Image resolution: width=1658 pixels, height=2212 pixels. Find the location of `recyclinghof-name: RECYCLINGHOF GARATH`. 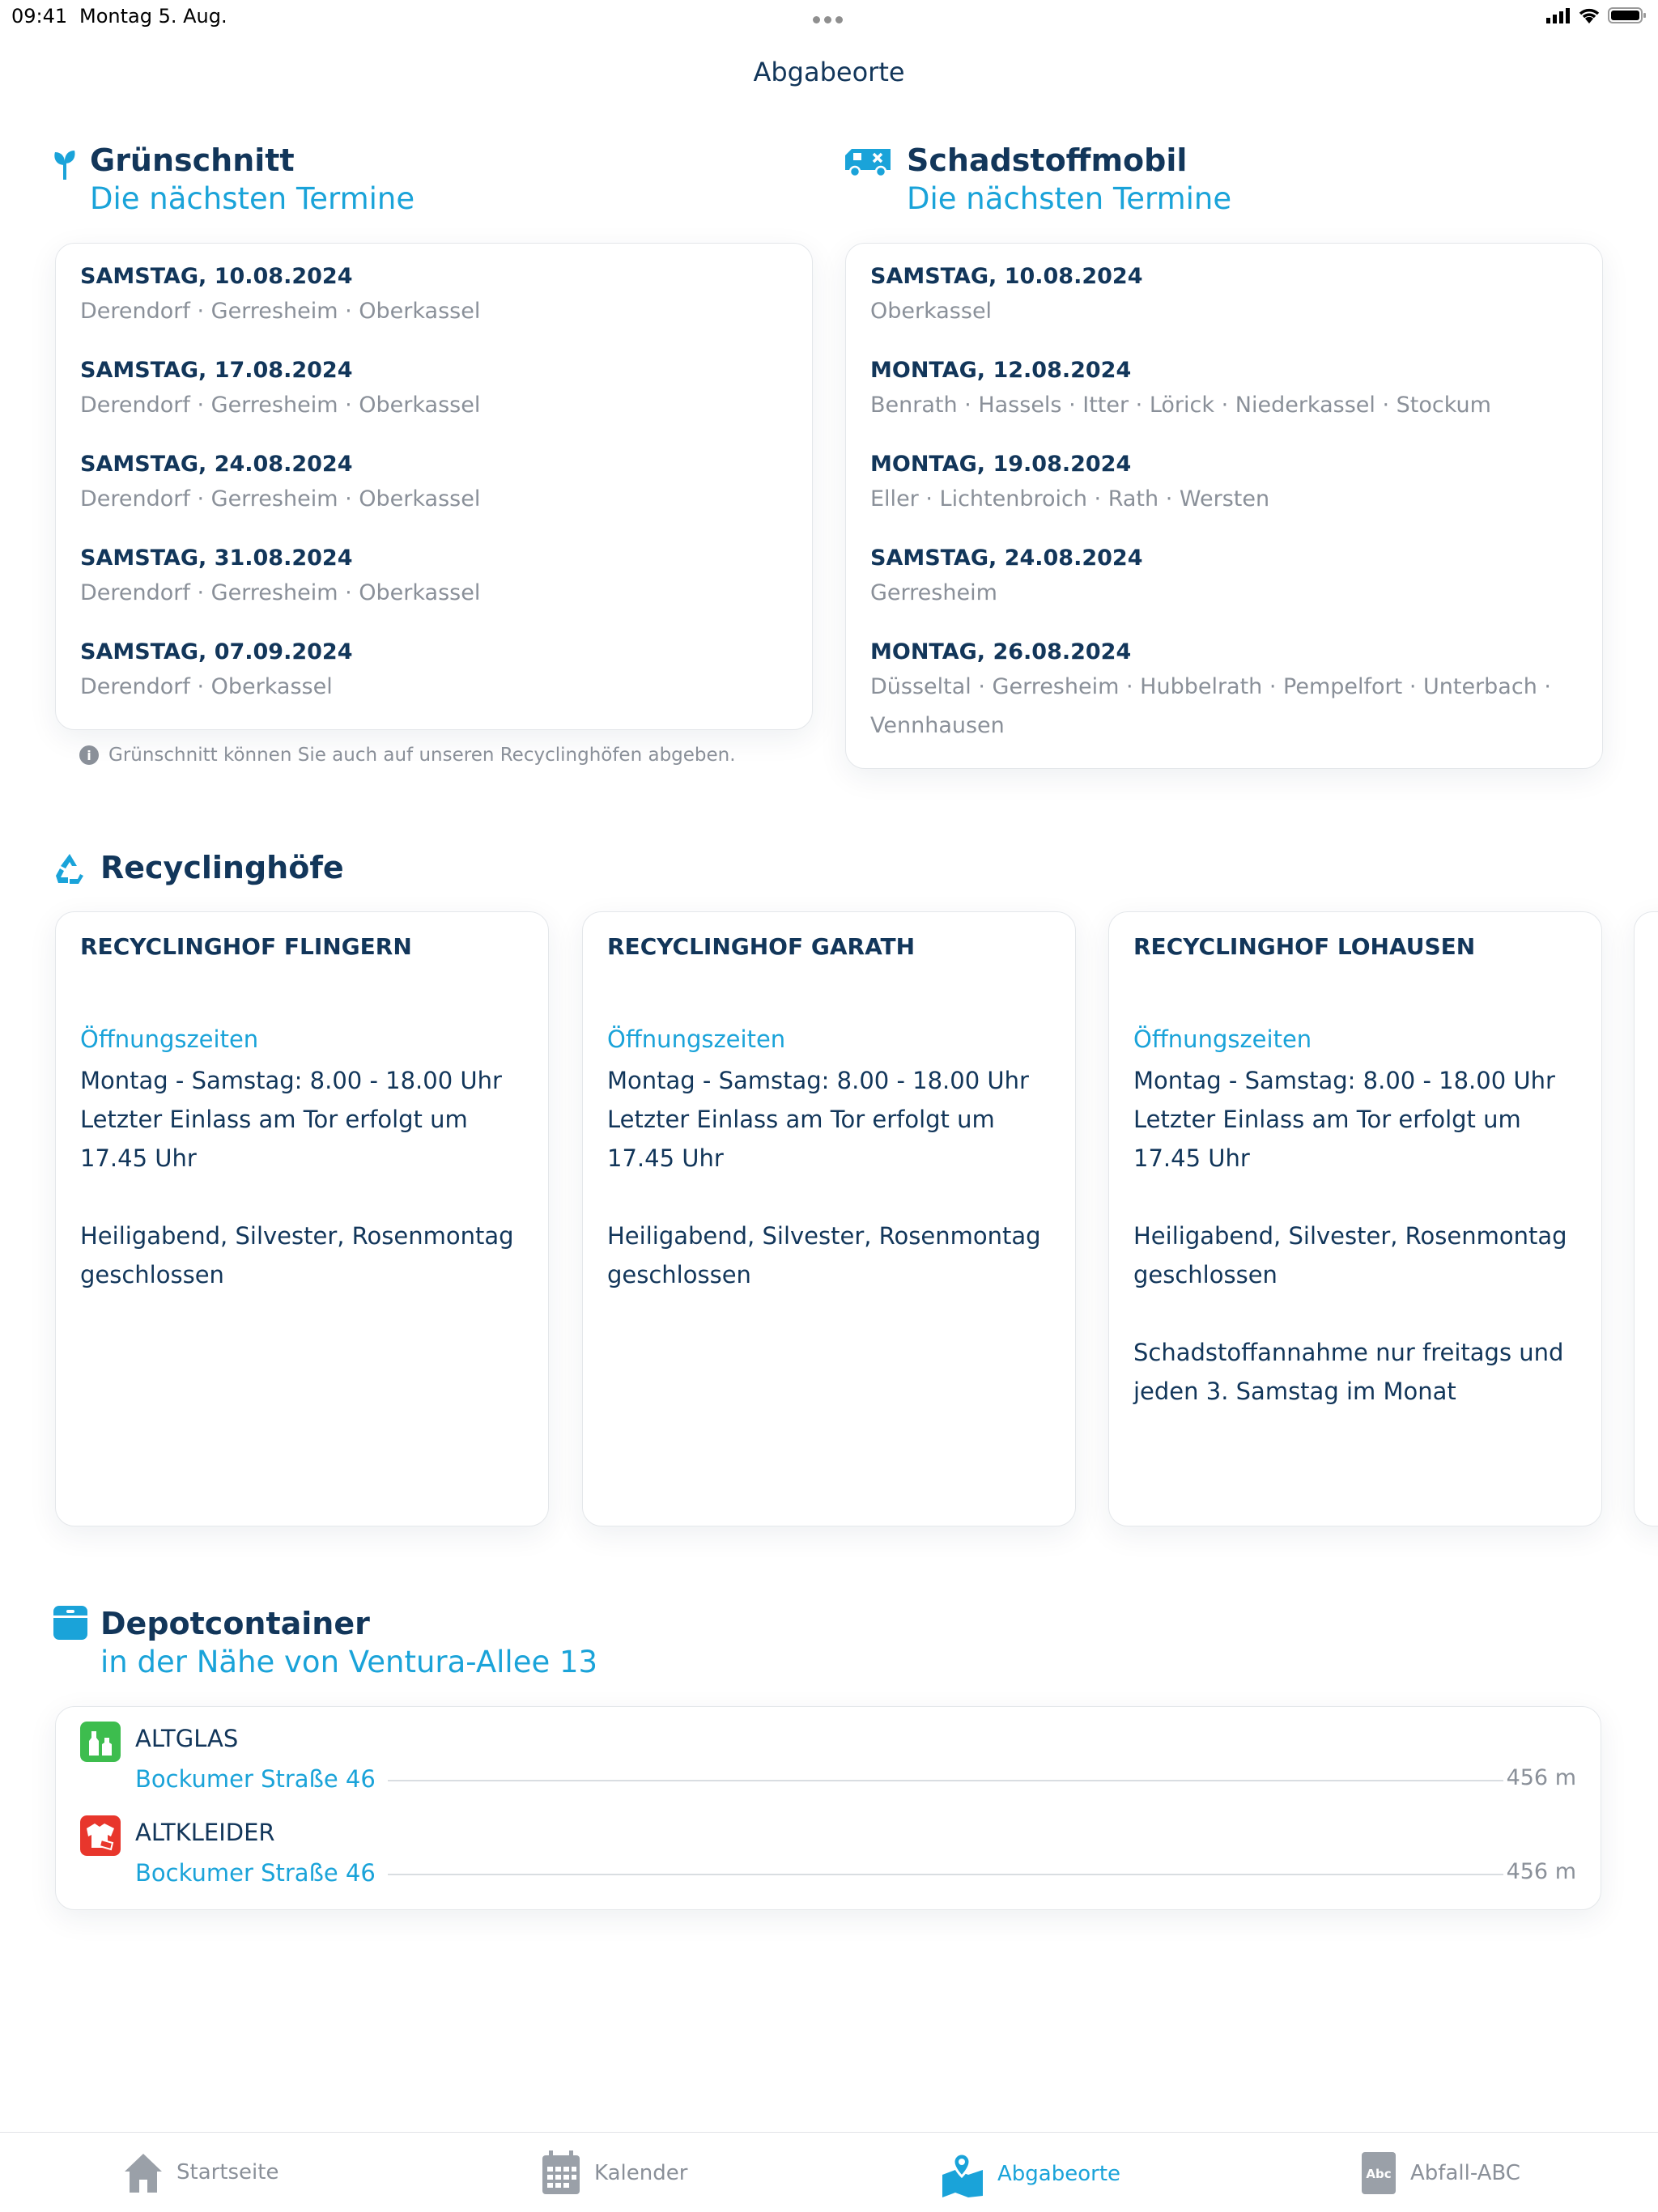

recyclinghof-name: RECYCLINGHOF GARATH is located at coordinates (761, 946).